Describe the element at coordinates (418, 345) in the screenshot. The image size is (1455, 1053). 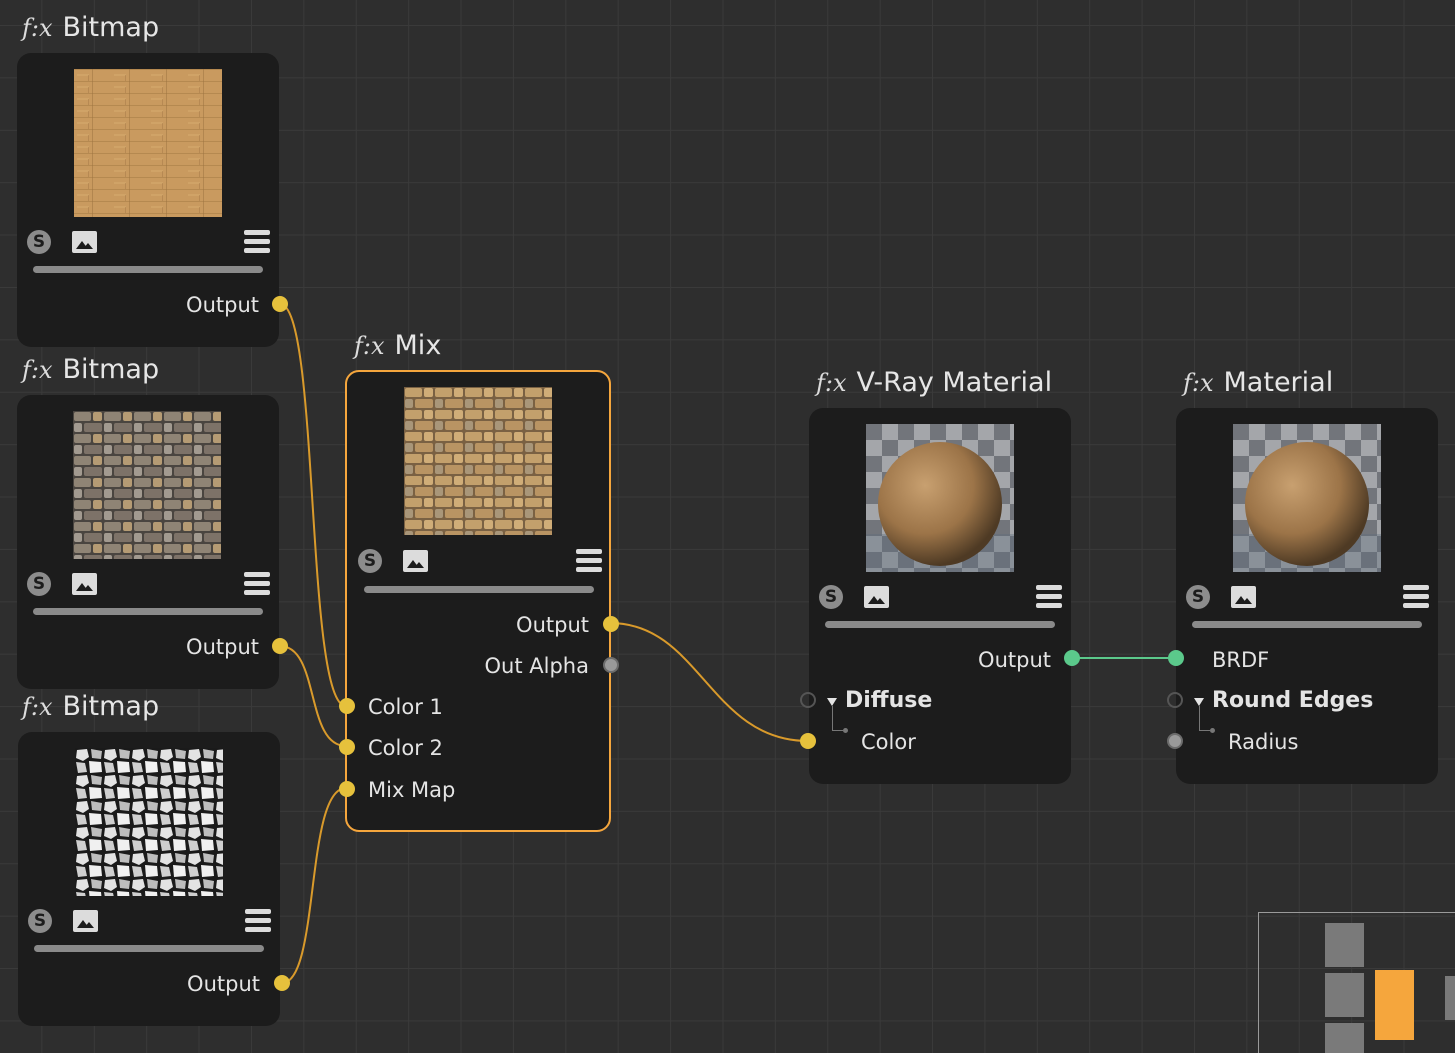
I see `node-title-text: Mix` at that location.